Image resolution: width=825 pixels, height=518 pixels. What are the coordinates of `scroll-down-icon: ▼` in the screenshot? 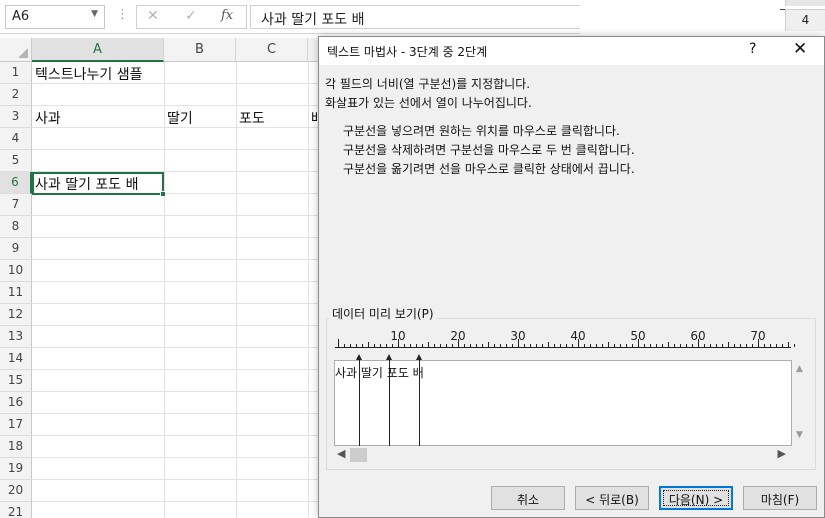 It's located at (799, 435).